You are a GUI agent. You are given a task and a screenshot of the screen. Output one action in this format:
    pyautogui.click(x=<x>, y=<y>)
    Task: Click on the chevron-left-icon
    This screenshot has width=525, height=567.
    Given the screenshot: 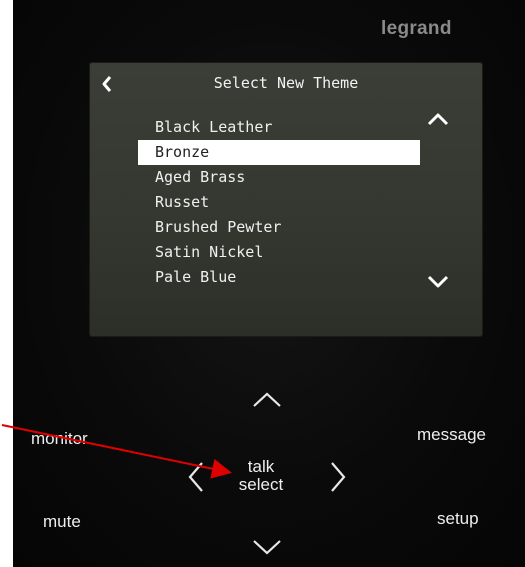 What is the action you would take?
    pyautogui.click(x=195, y=477)
    